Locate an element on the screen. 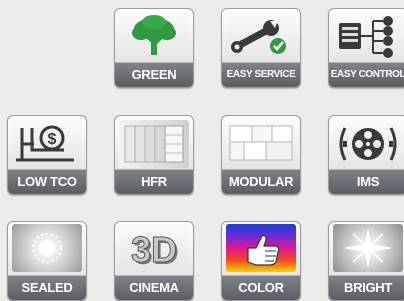 This screenshot has width=404, height=301. feature-tile-color: COLOR is located at coordinates (261, 261).